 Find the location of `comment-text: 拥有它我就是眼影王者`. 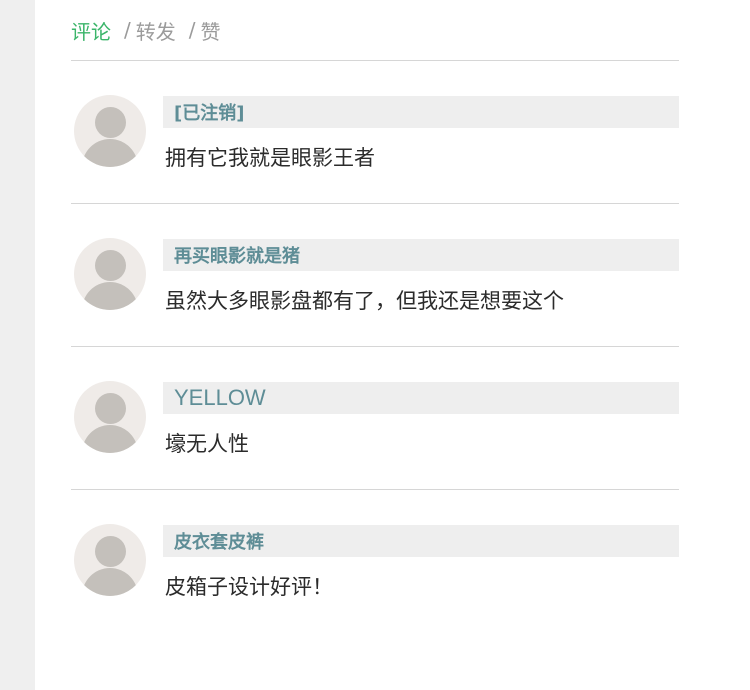

comment-text: 拥有它我就是眼影王者 is located at coordinates (270, 158).